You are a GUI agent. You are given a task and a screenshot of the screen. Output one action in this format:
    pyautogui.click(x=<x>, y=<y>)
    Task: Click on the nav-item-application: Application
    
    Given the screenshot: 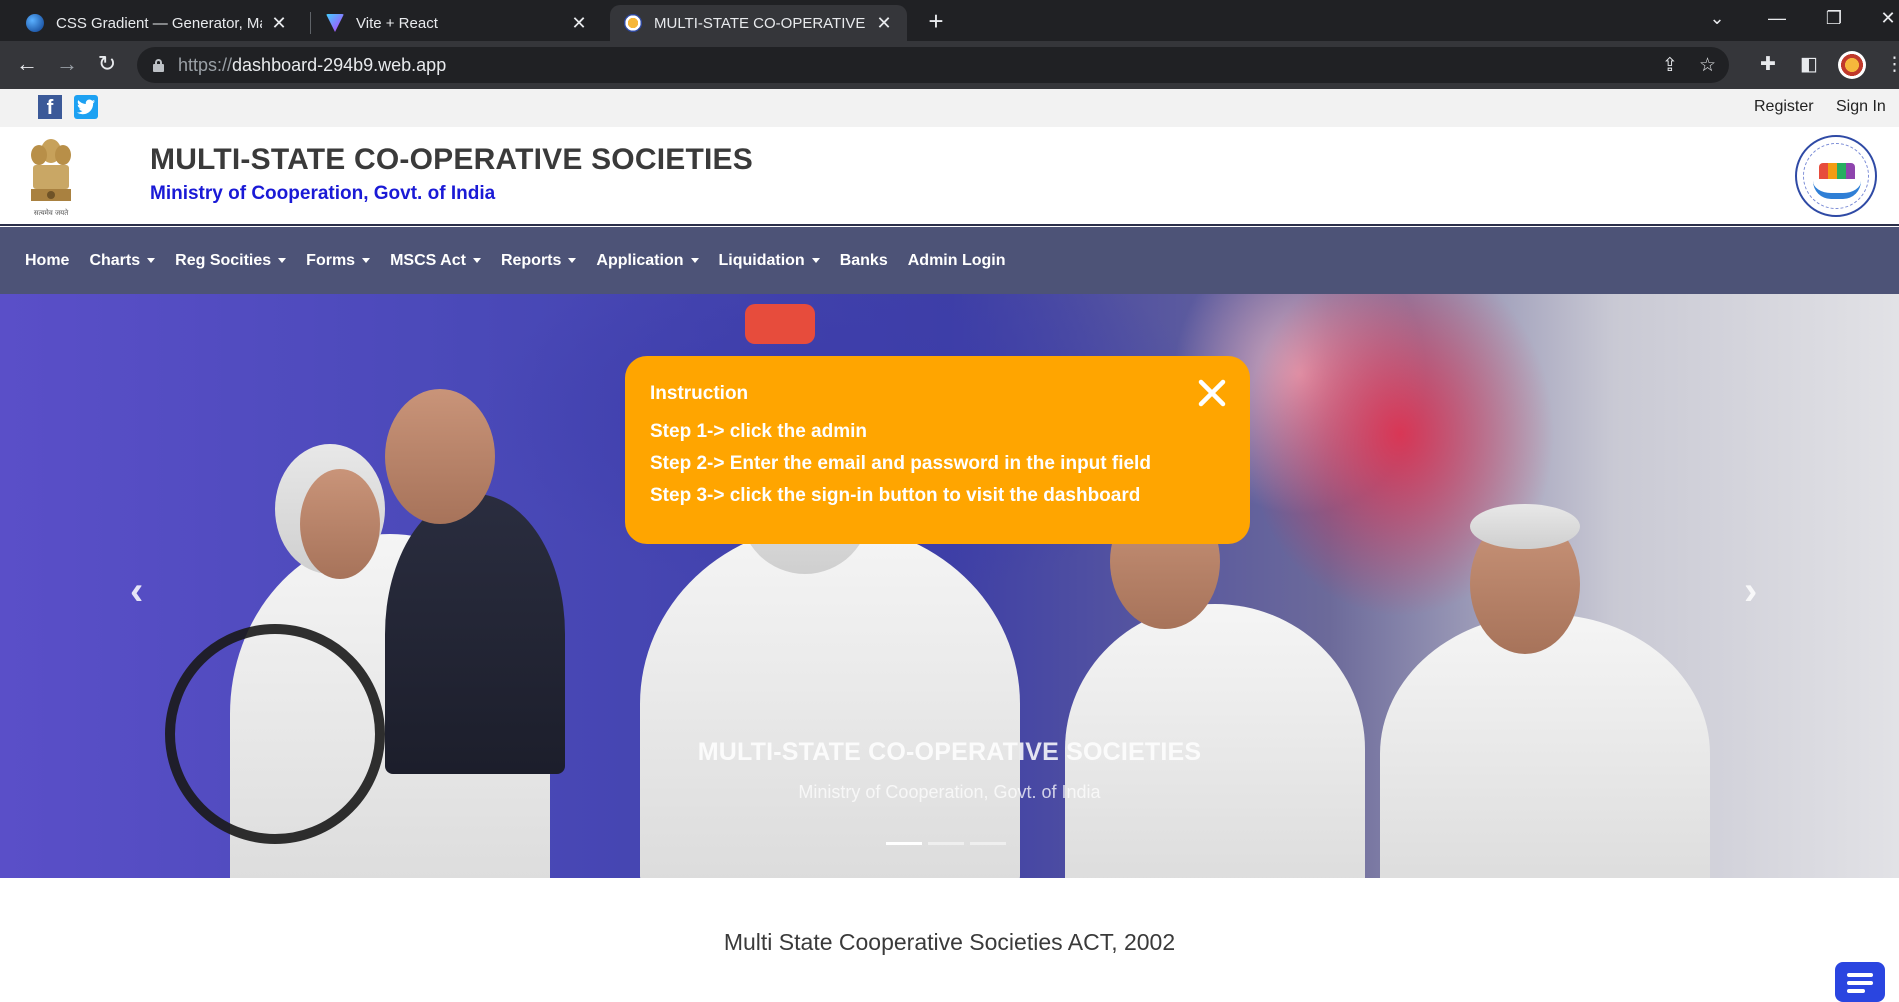 What is the action you would take?
    pyautogui.click(x=647, y=260)
    